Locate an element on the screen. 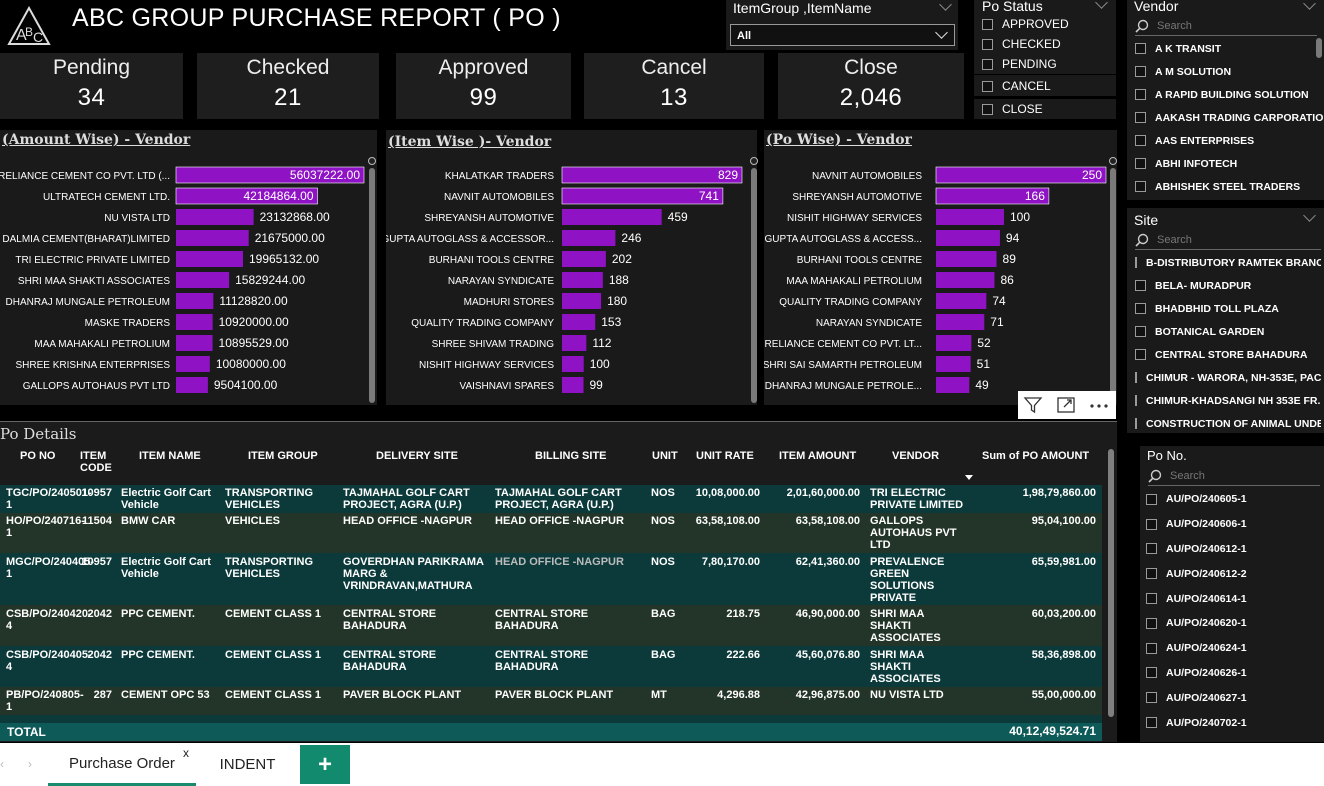 Image resolution: width=1324 pixels, height=786 pixels. column-header-item-group: ITEM GROUP is located at coordinates (293, 456).